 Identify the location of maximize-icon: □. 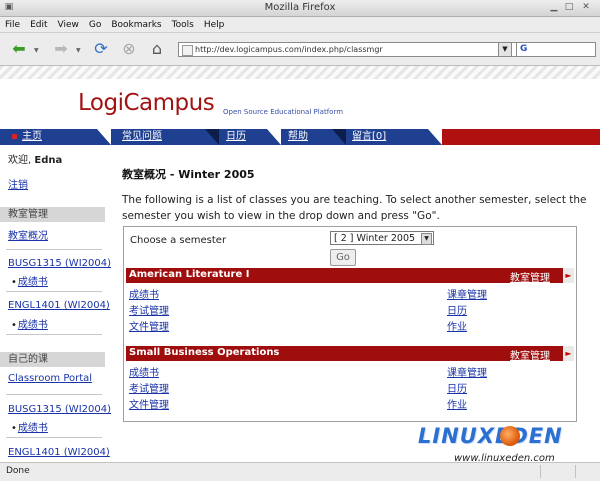
(569, 7).